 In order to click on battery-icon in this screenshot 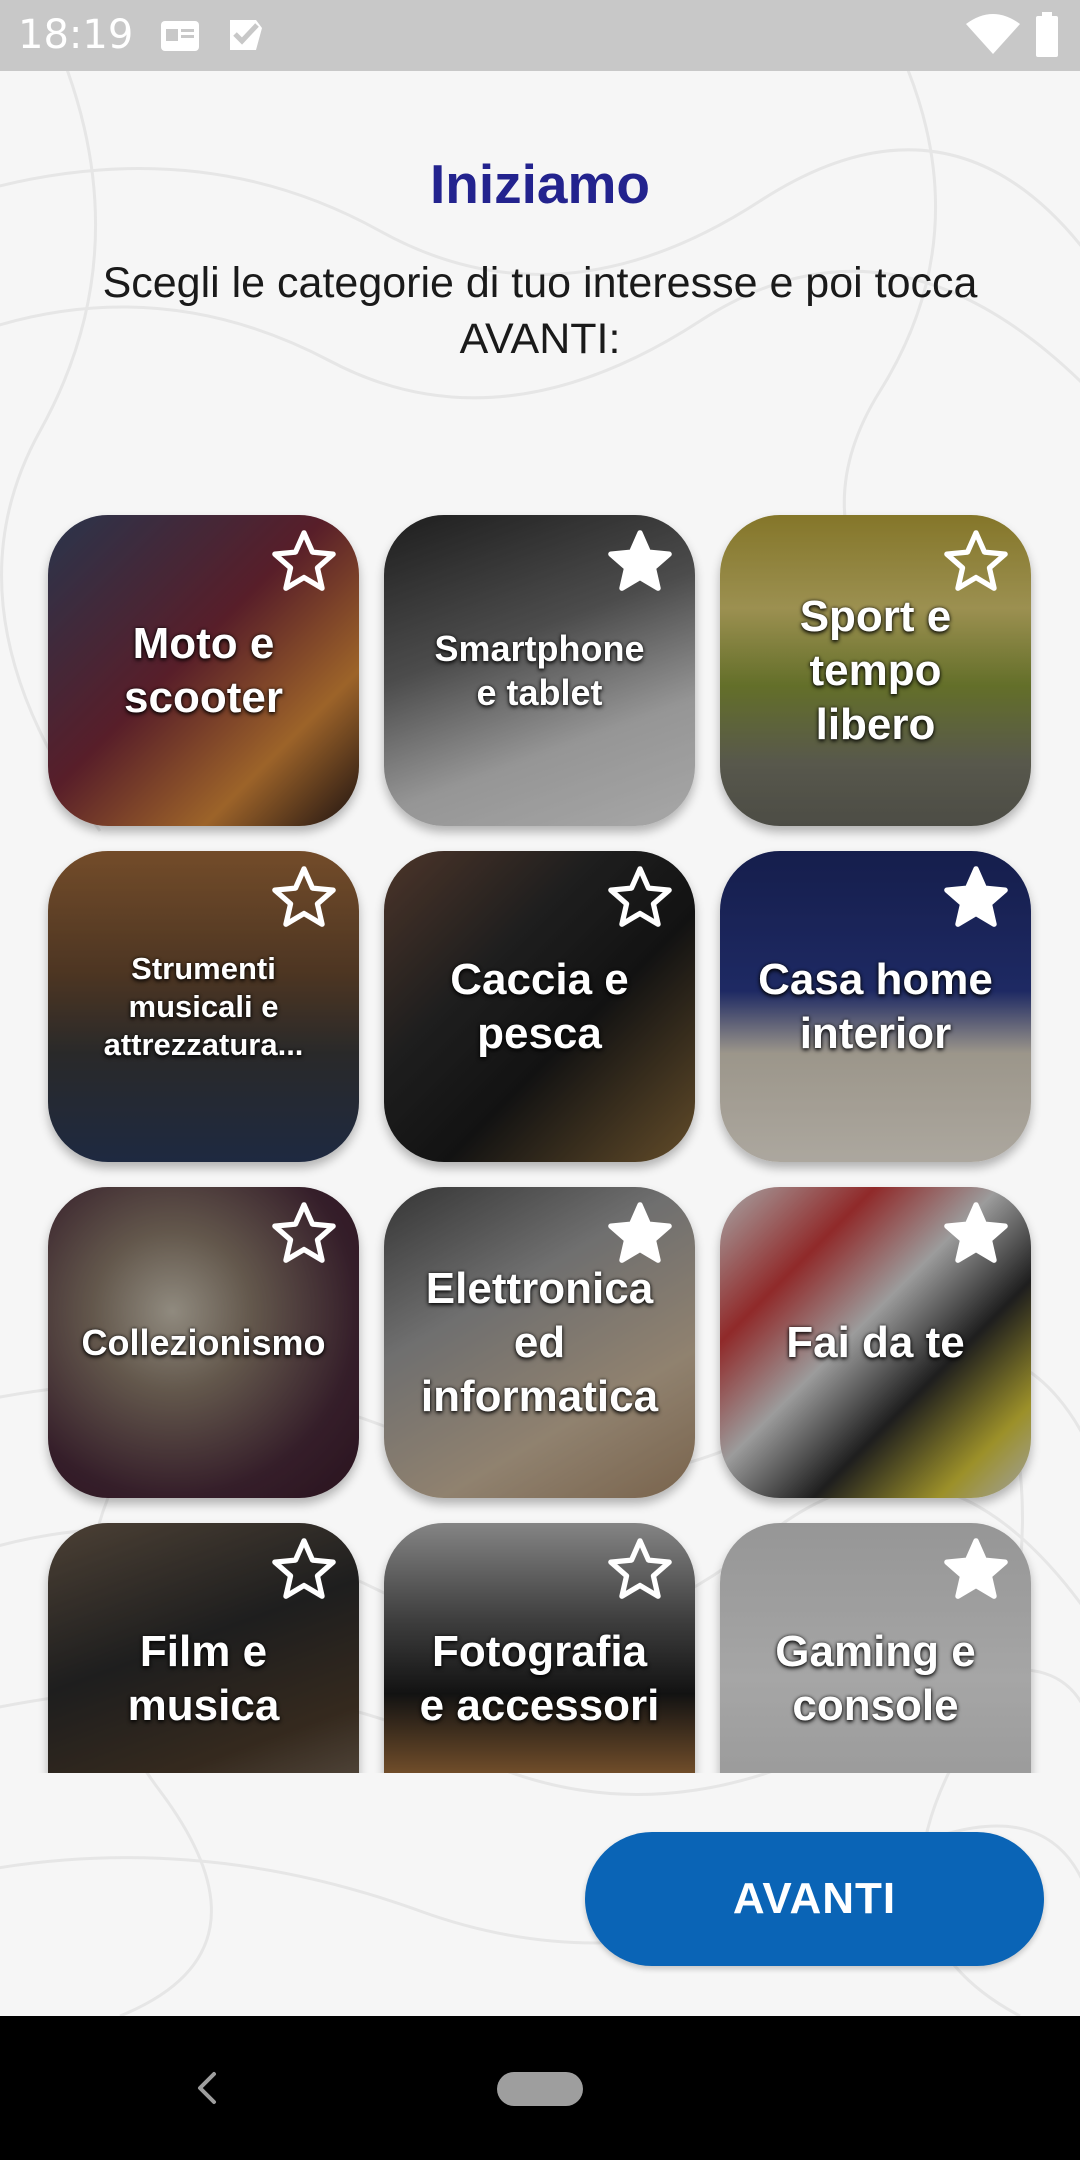, I will do `click(1047, 34)`.